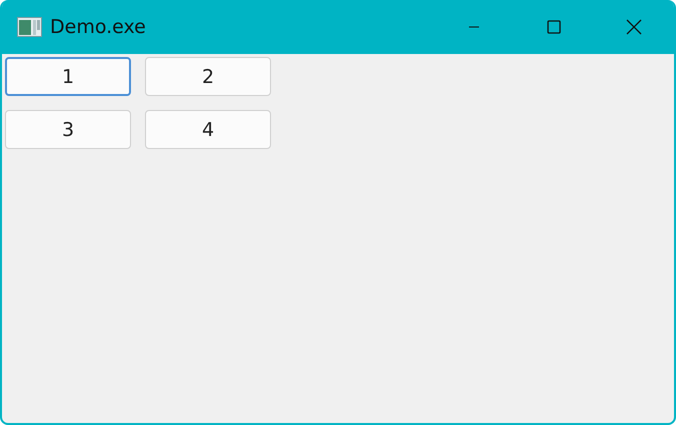  Describe the element at coordinates (634, 27) in the screenshot. I see `close-icon` at that location.